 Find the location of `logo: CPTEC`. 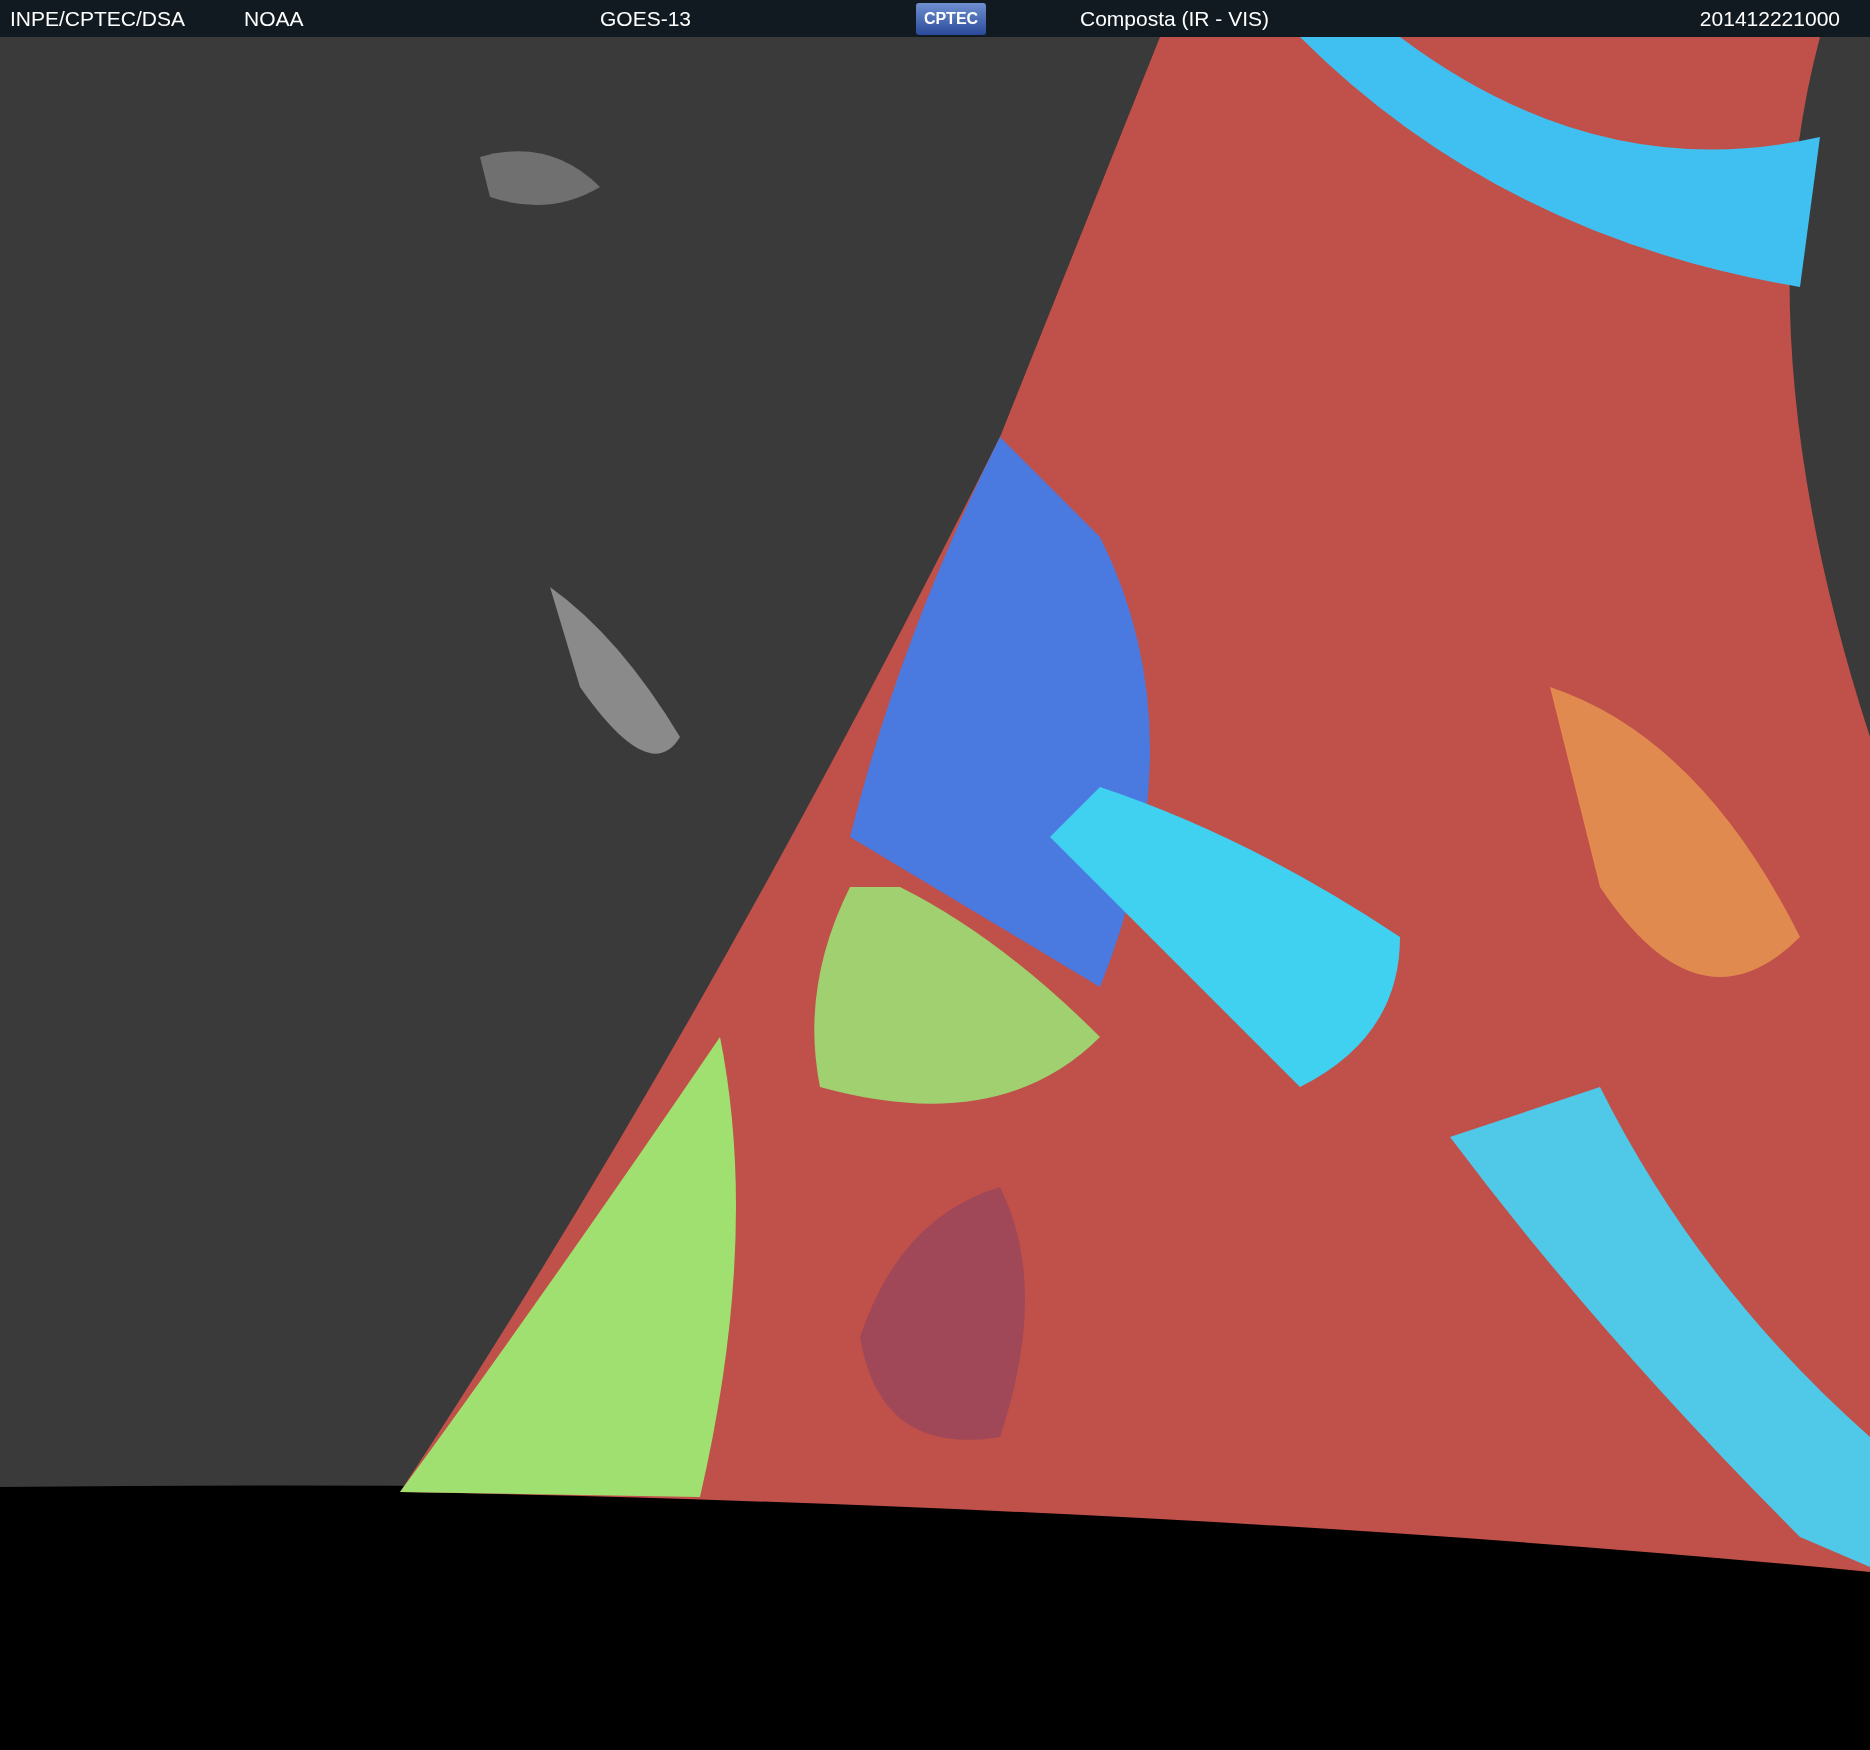

logo: CPTEC is located at coordinates (951, 18).